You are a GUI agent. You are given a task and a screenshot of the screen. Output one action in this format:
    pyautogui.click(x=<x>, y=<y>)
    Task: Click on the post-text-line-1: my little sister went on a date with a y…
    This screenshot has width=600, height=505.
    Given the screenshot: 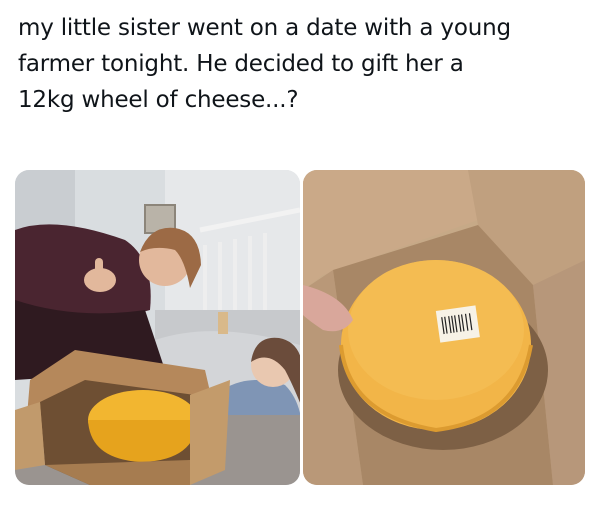 What is the action you would take?
    pyautogui.click(x=264, y=28)
    